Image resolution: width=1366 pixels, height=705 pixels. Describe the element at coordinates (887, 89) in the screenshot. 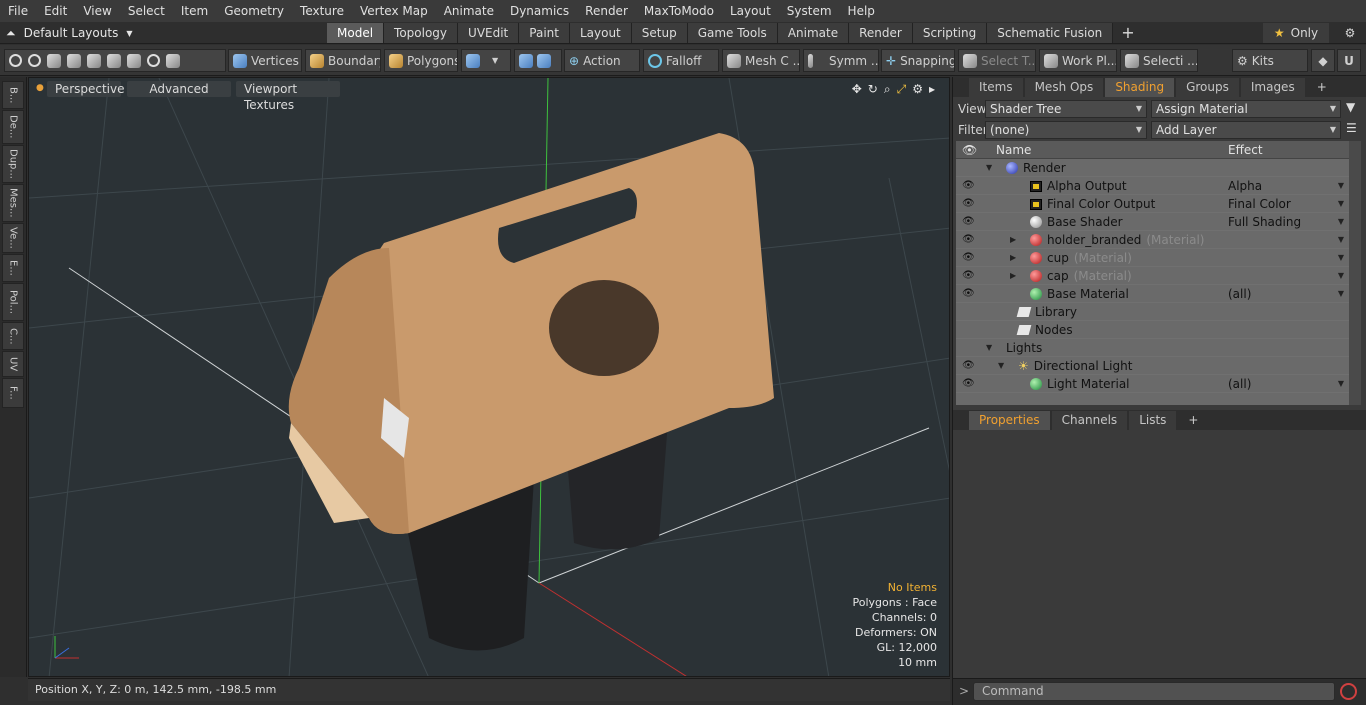

I see `zoom-icon: ⌕` at that location.